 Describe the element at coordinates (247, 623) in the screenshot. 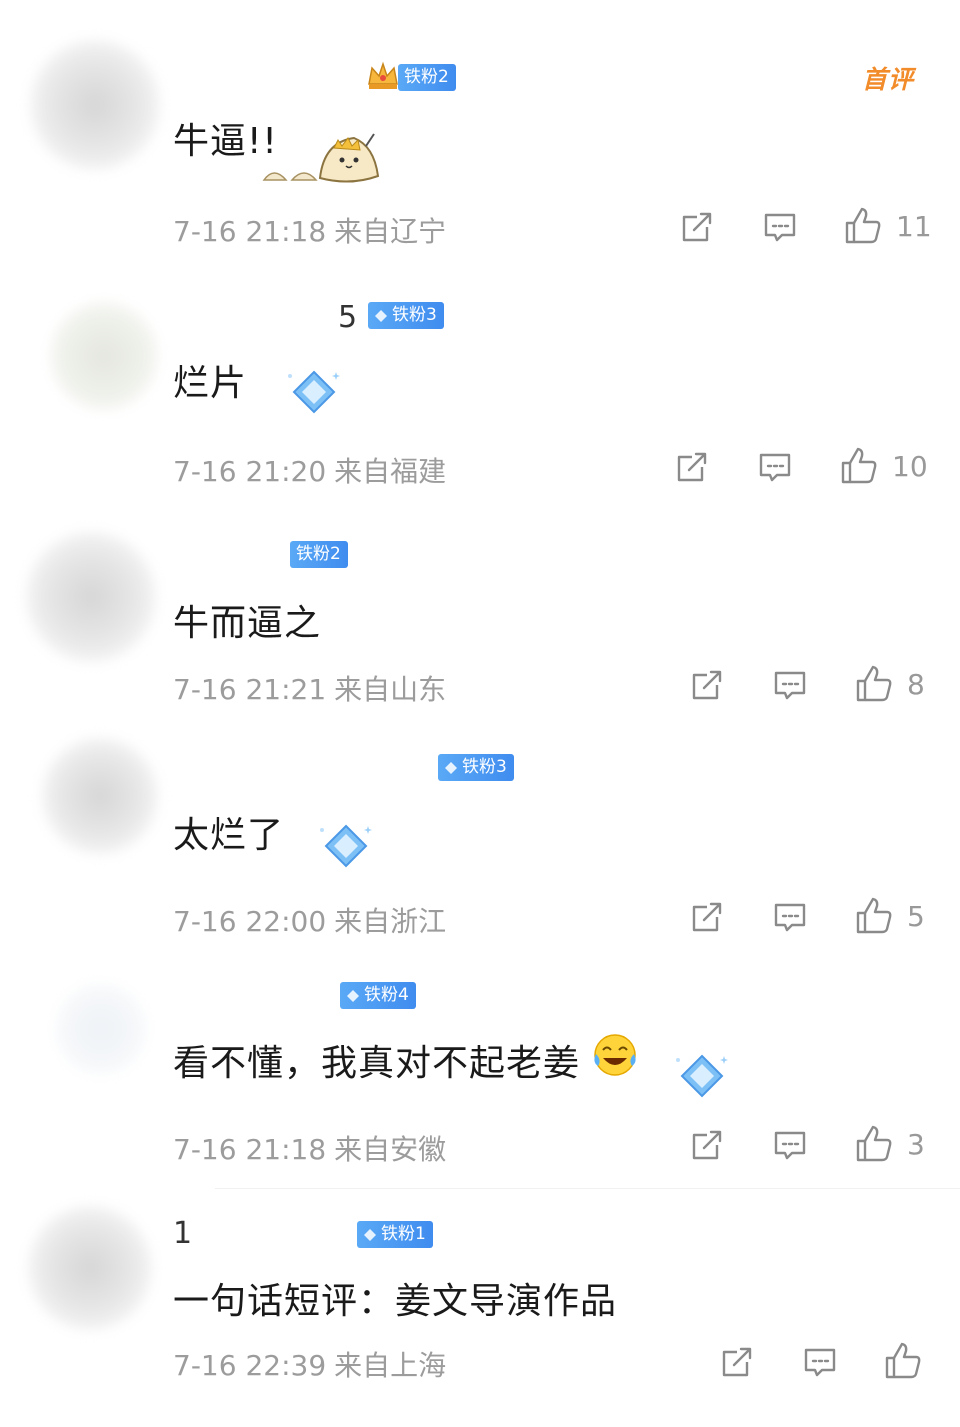

I see `comment-text: 牛而逼之` at that location.